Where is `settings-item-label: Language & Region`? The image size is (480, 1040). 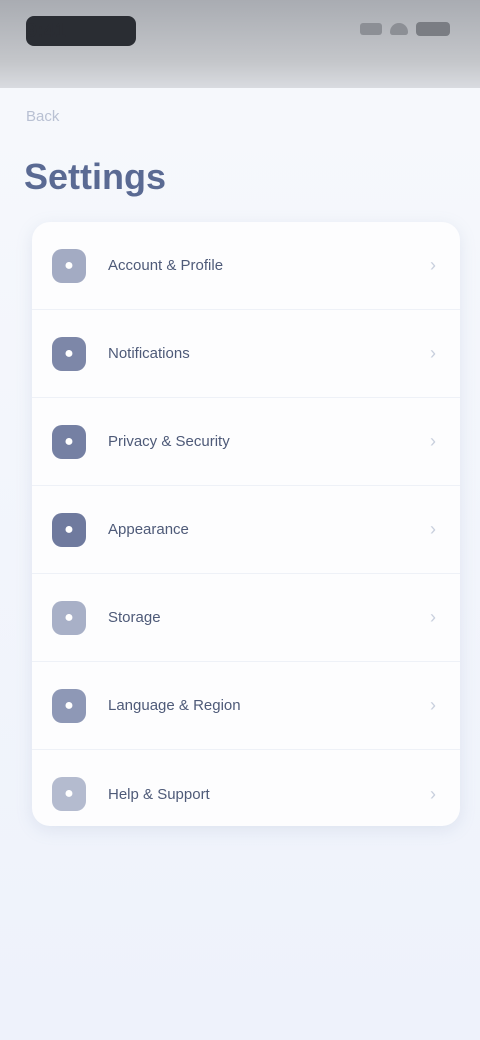
settings-item-label: Language & Region is located at coordinates (174, 705).